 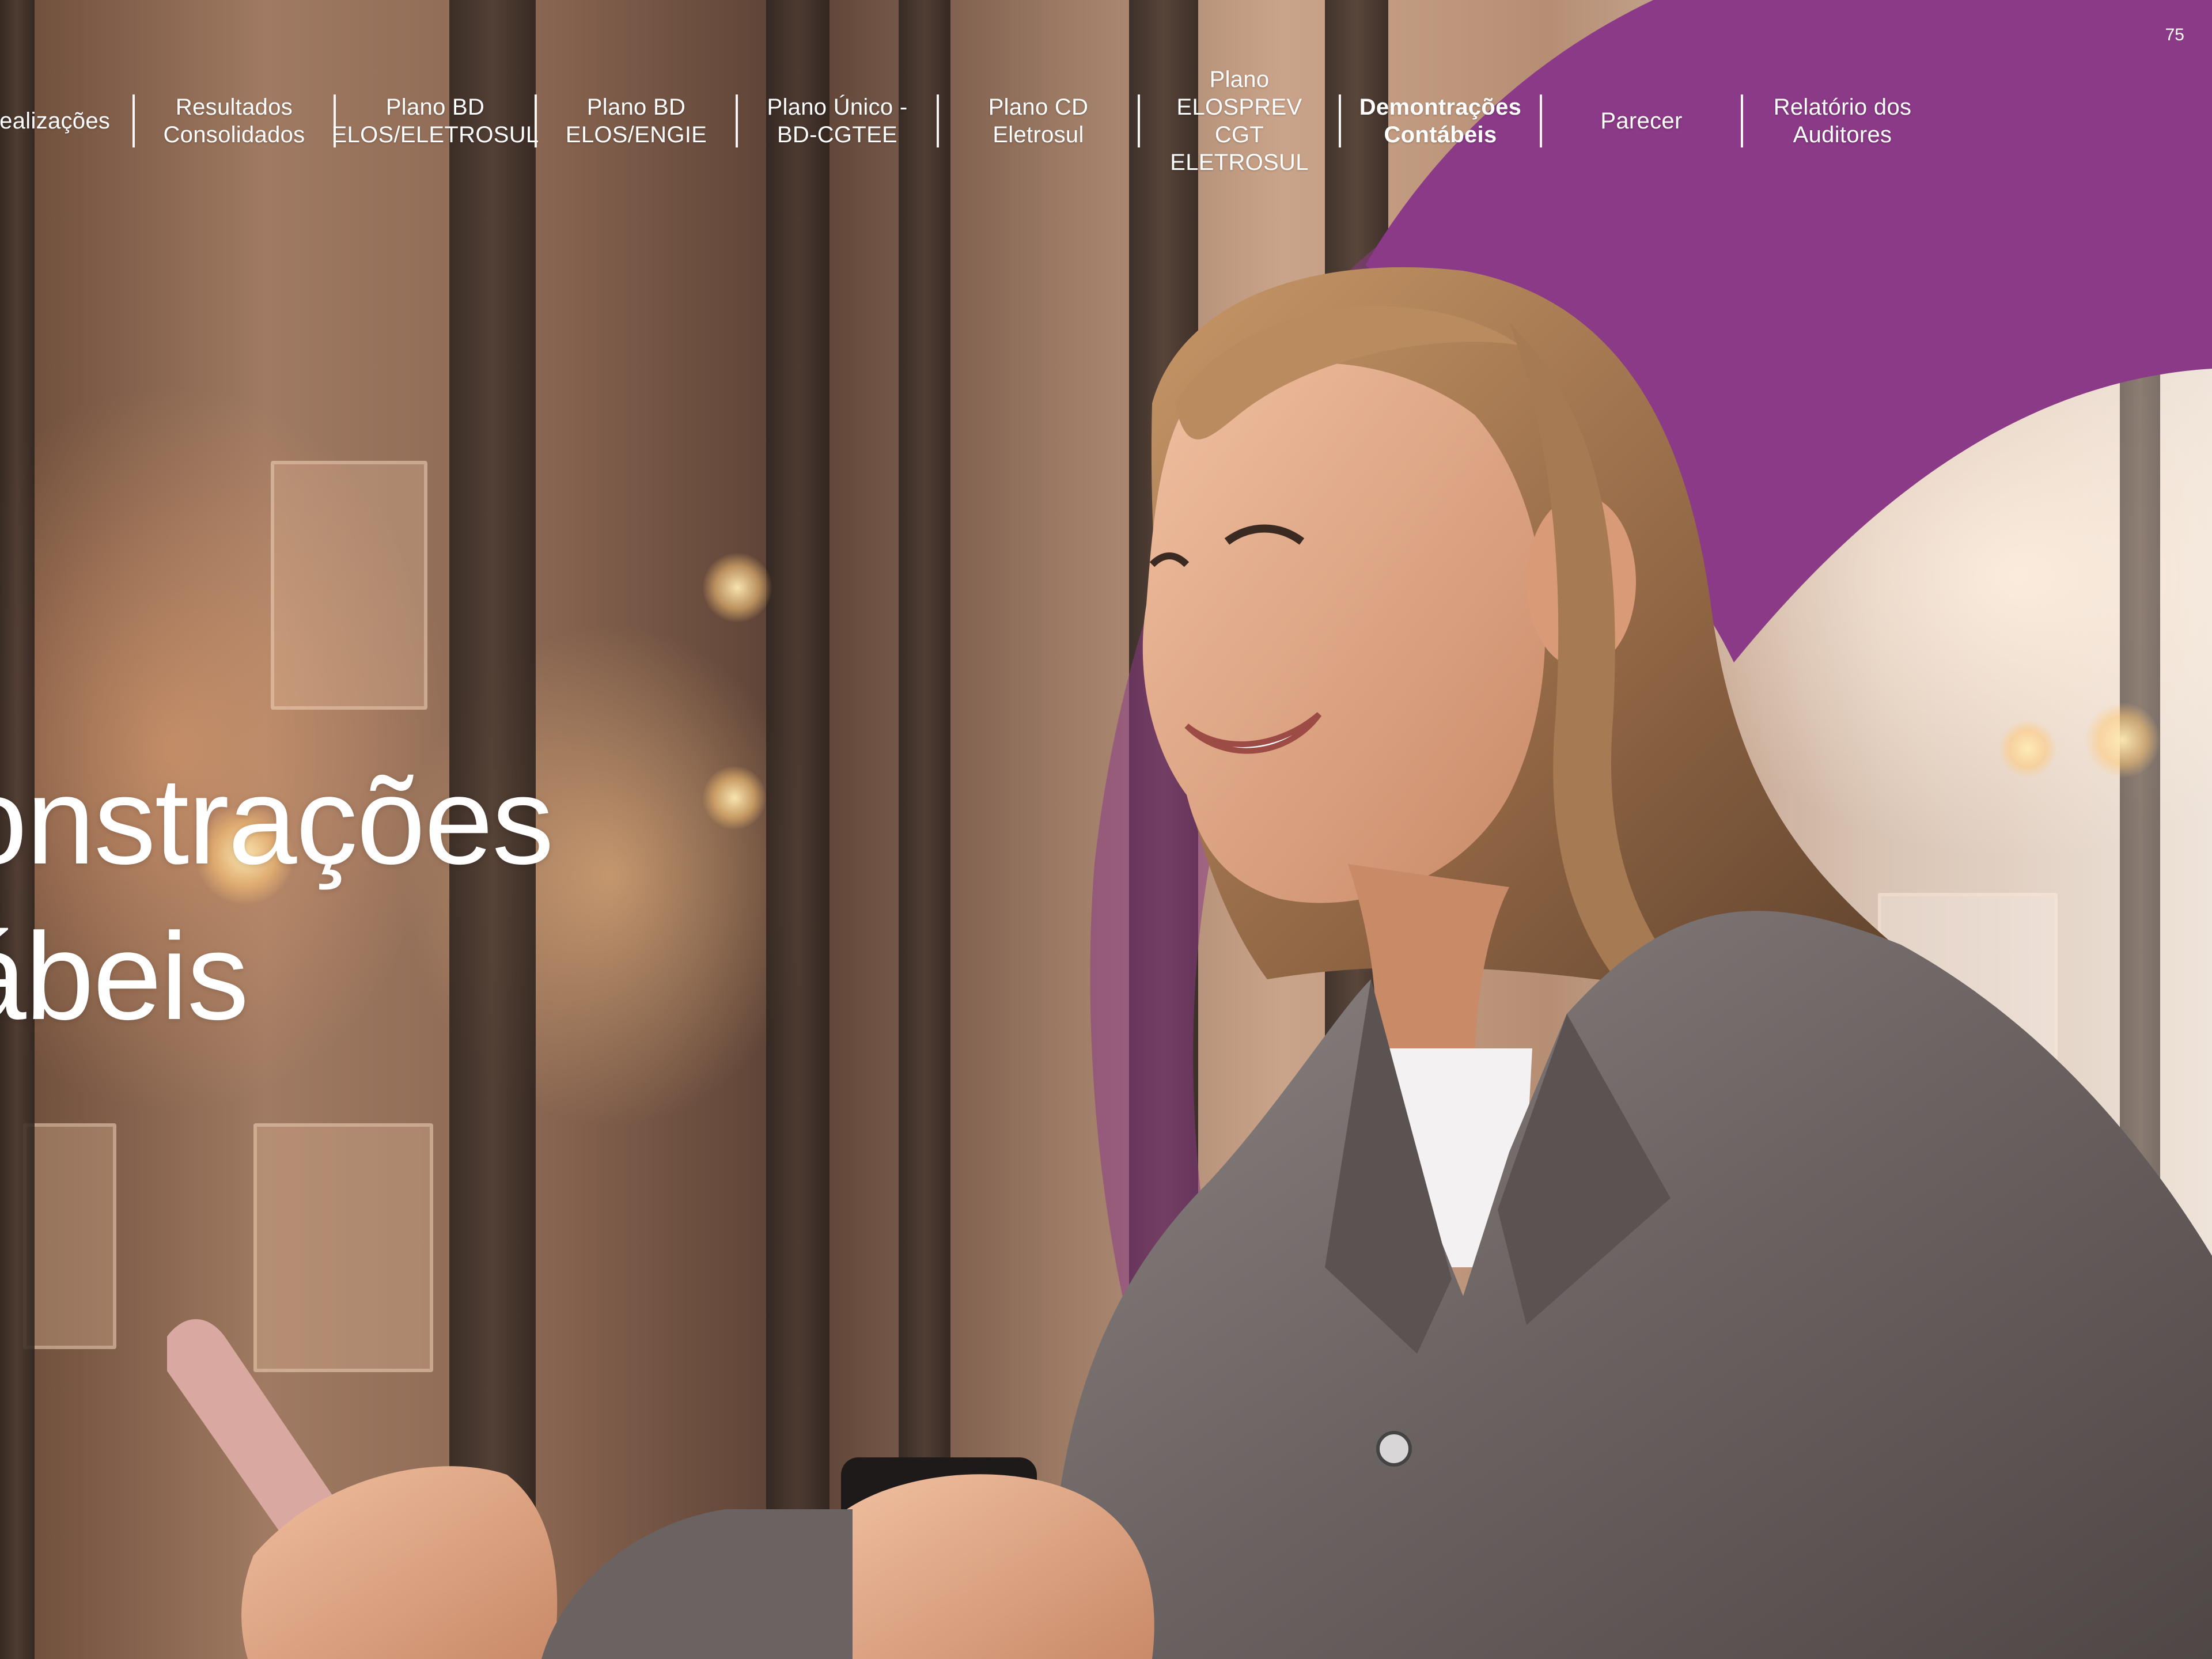 I want to click on nav-item-realizacoes: Realizações, so click(x=66, y=121).